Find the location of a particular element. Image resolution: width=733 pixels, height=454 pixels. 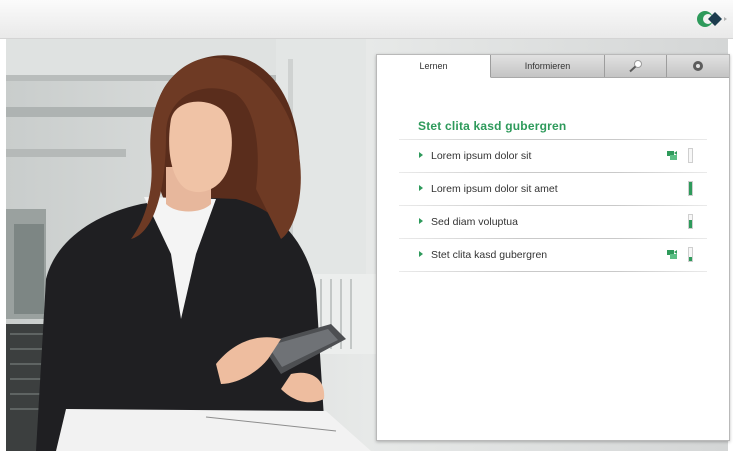

list-item-label: Sed diam voluptua is located at coordinates (474, 222).